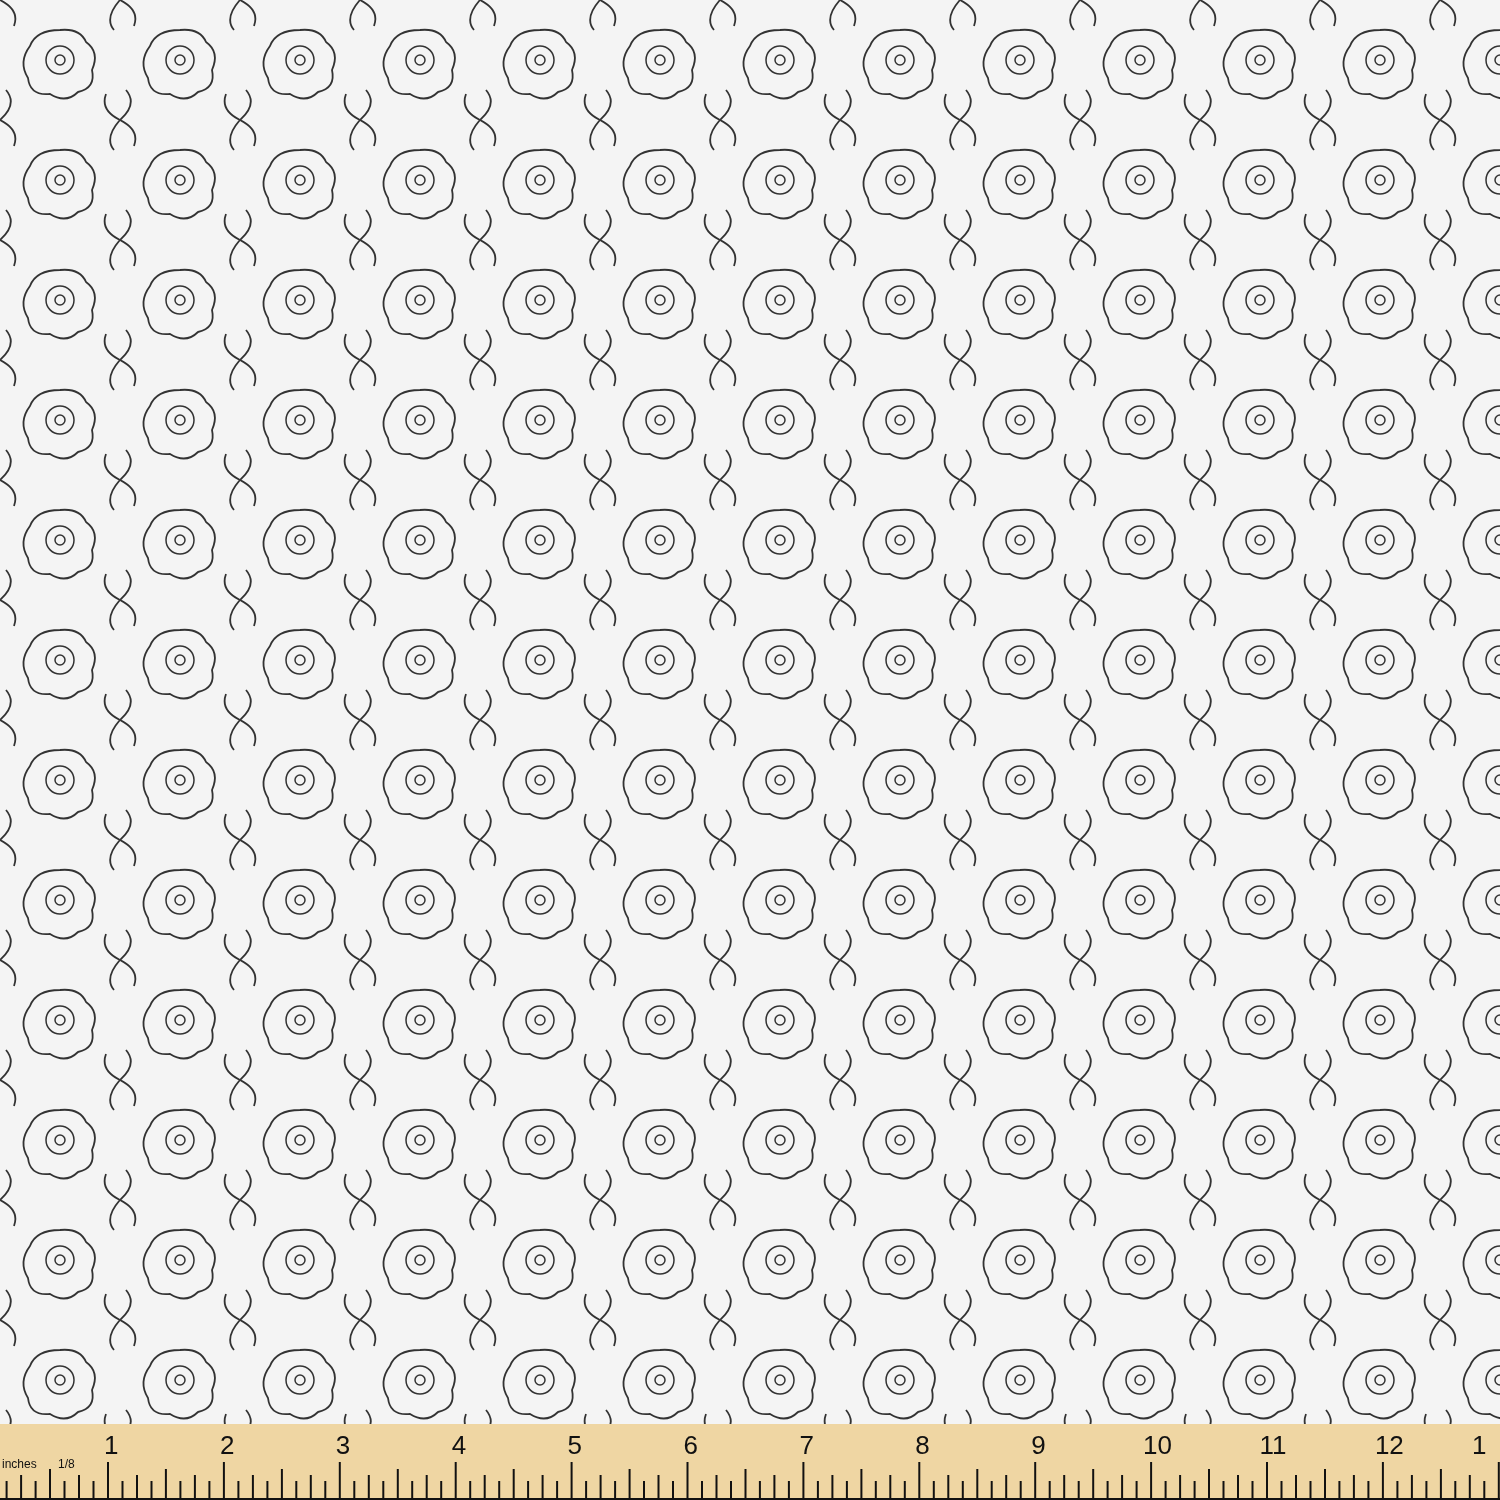  What do you see at coordinates (343, 1445) in the screenshot?
I see `ruler-number: 3` at bounding box center [343, 1445].